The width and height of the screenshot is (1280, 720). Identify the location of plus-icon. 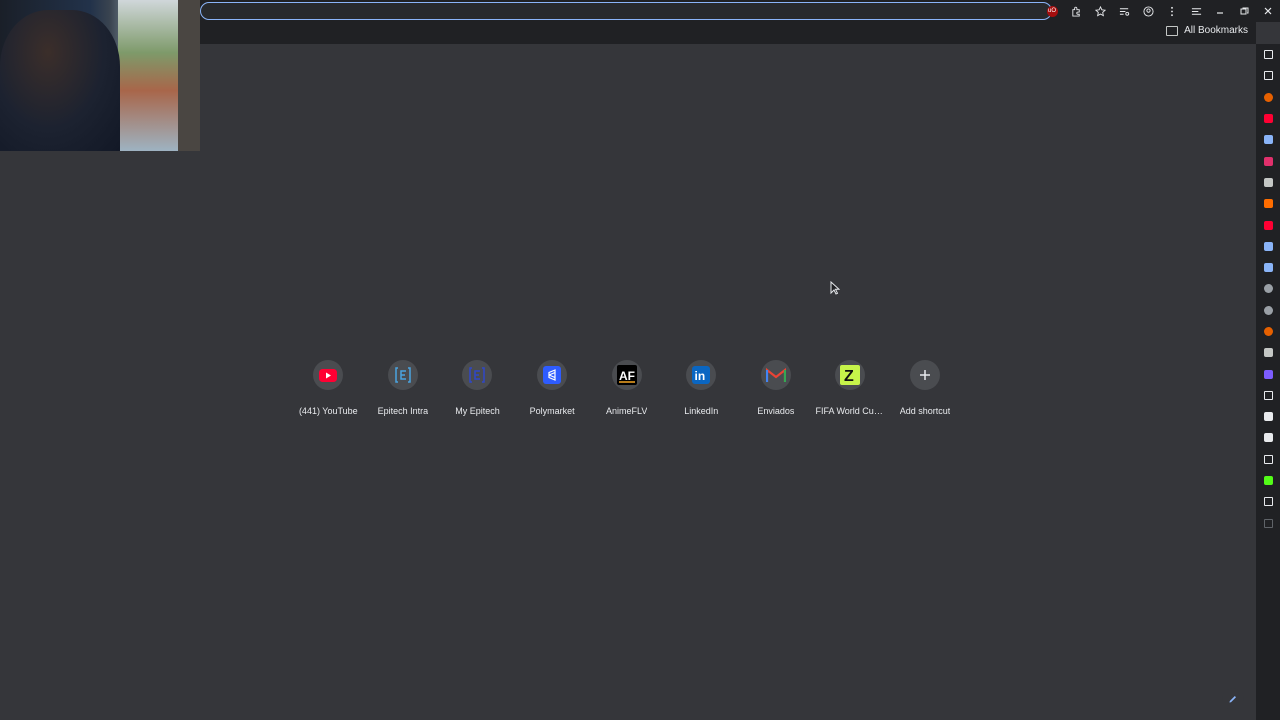
(925, 375).